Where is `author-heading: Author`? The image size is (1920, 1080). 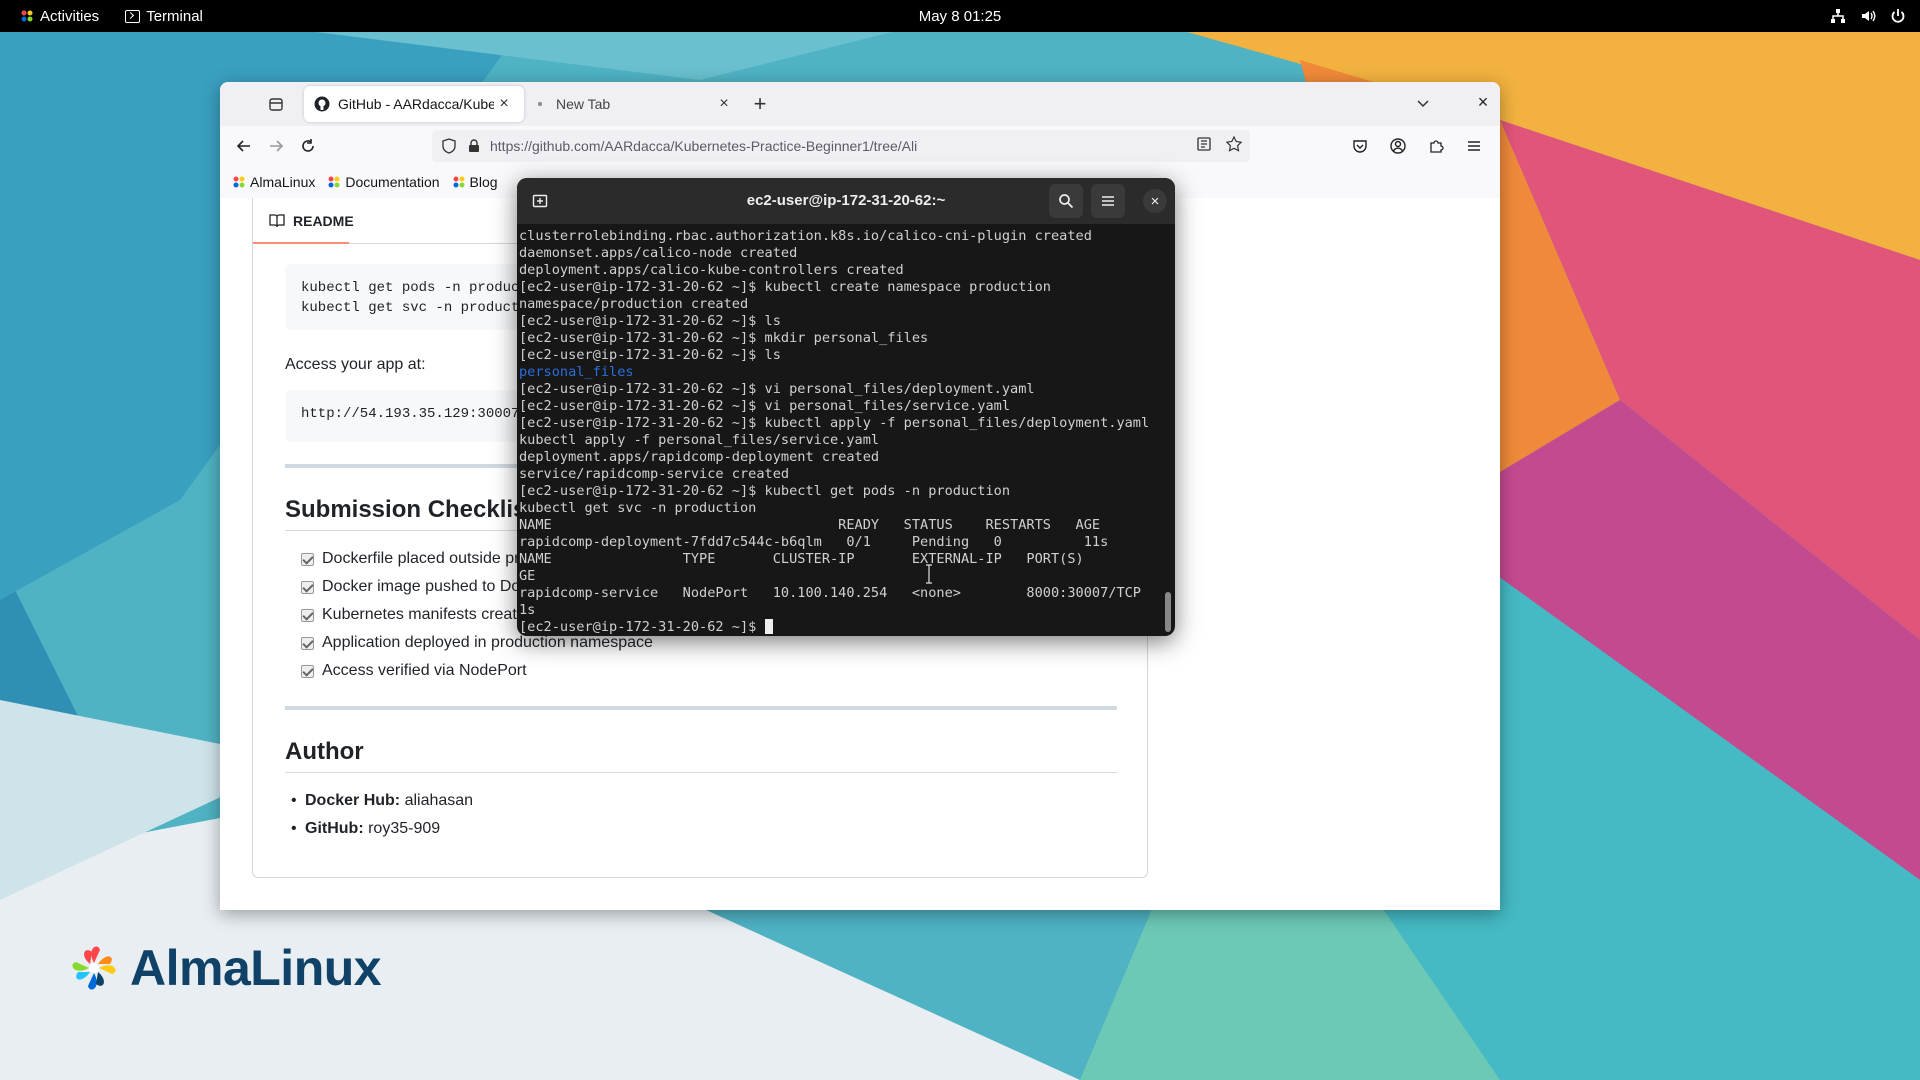 author-heading: Author is located at coordinates (701, 755).